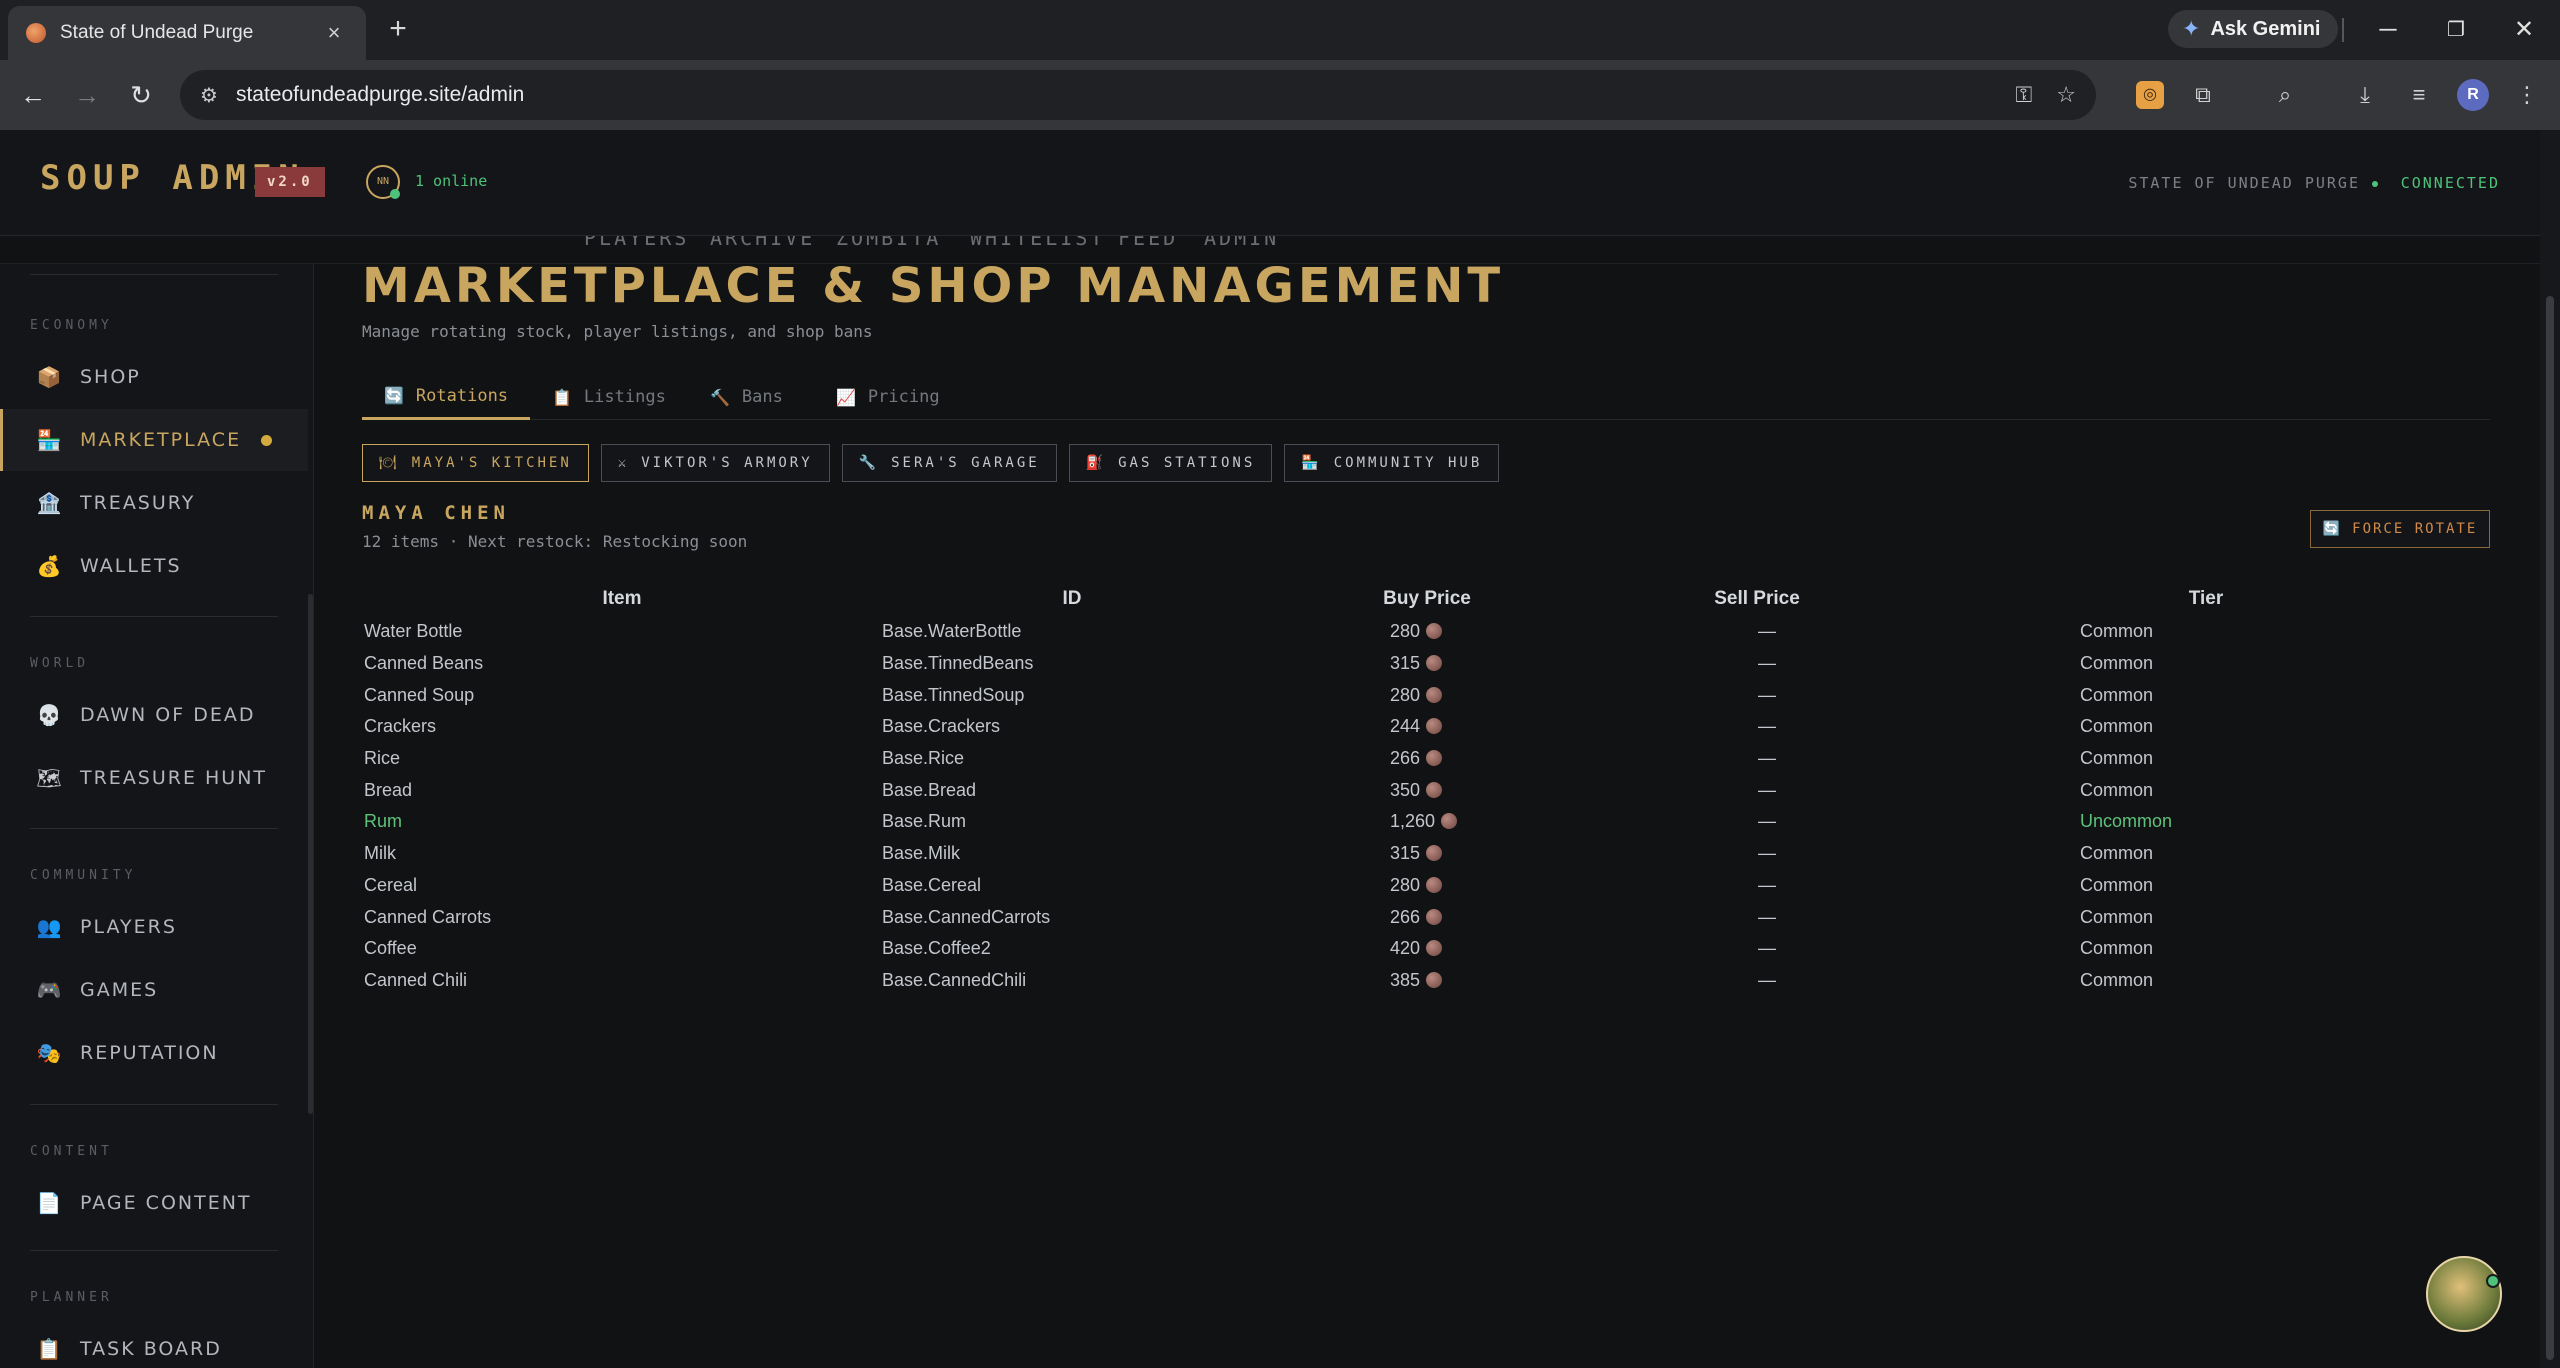 This screenshot has height=1368, width=2560. Describe the element at coordinates (1037, 243) in the screenshot. I see `nav-whitelist: WHITELIST` at that location.